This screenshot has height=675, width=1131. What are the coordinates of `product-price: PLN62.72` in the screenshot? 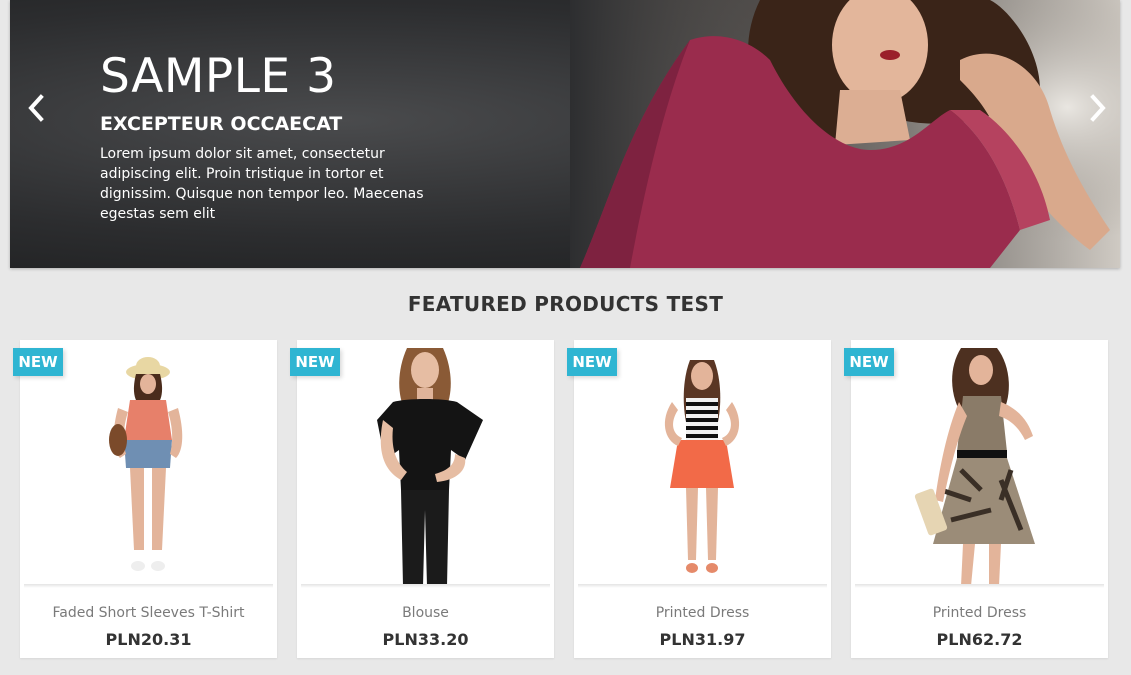 It's located at (979, 639).